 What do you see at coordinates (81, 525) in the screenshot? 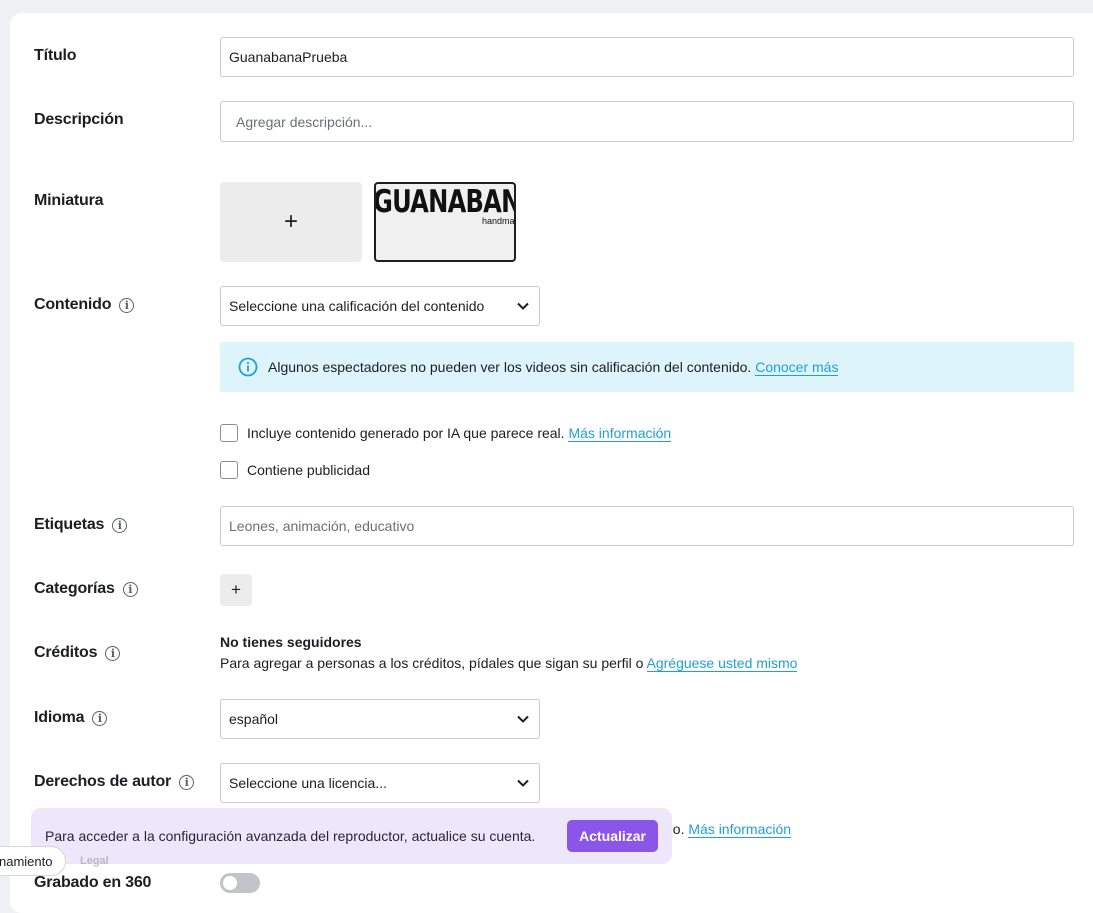
I see `tags-label: Etiquetas i` at bounding box center [81, 525].